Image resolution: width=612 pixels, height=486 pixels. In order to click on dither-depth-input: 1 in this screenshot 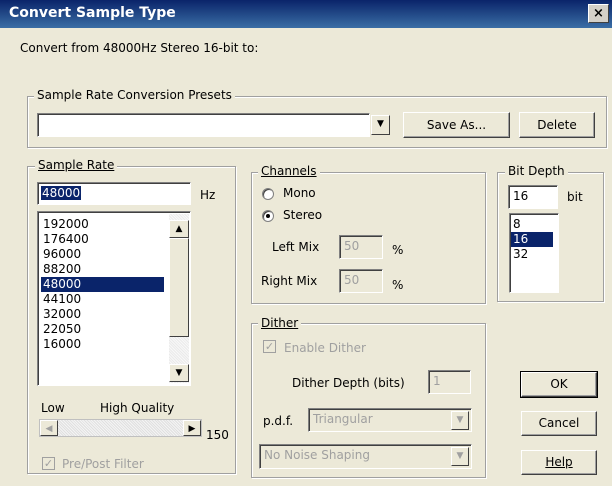, I will do `click(449, 382)`.